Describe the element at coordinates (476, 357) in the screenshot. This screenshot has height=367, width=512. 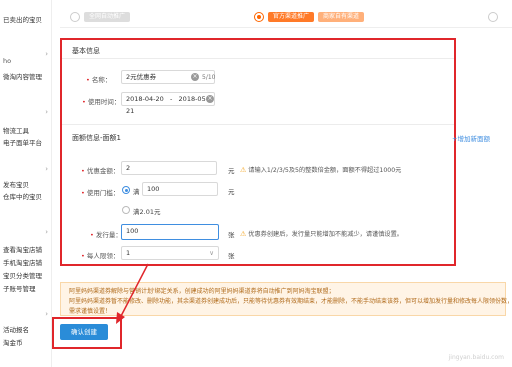
I see `watermark: jingyan.baidu.com` at that location.